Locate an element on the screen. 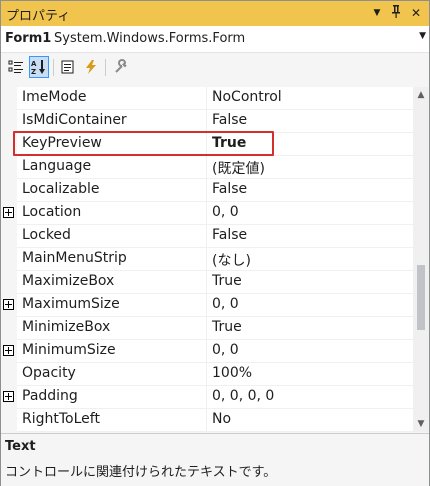 The width and height of the screenshot is (430, 486). property-row: MaximizeBox True is located at coordinates (207, 282).